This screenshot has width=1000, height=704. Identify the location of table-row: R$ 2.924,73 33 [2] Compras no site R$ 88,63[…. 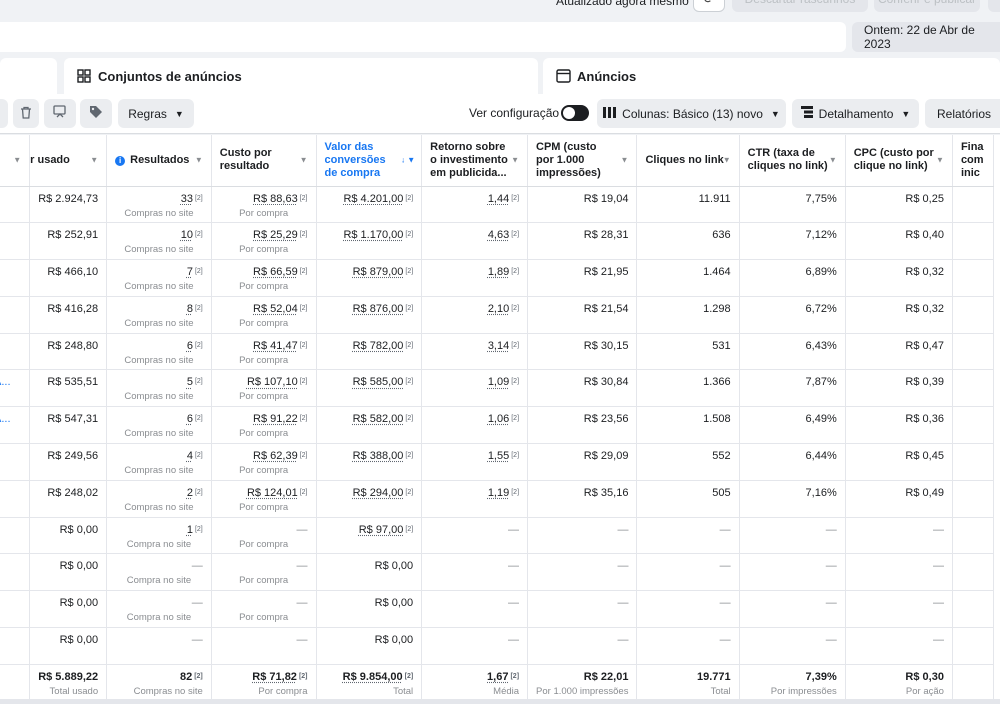
(497, 205).